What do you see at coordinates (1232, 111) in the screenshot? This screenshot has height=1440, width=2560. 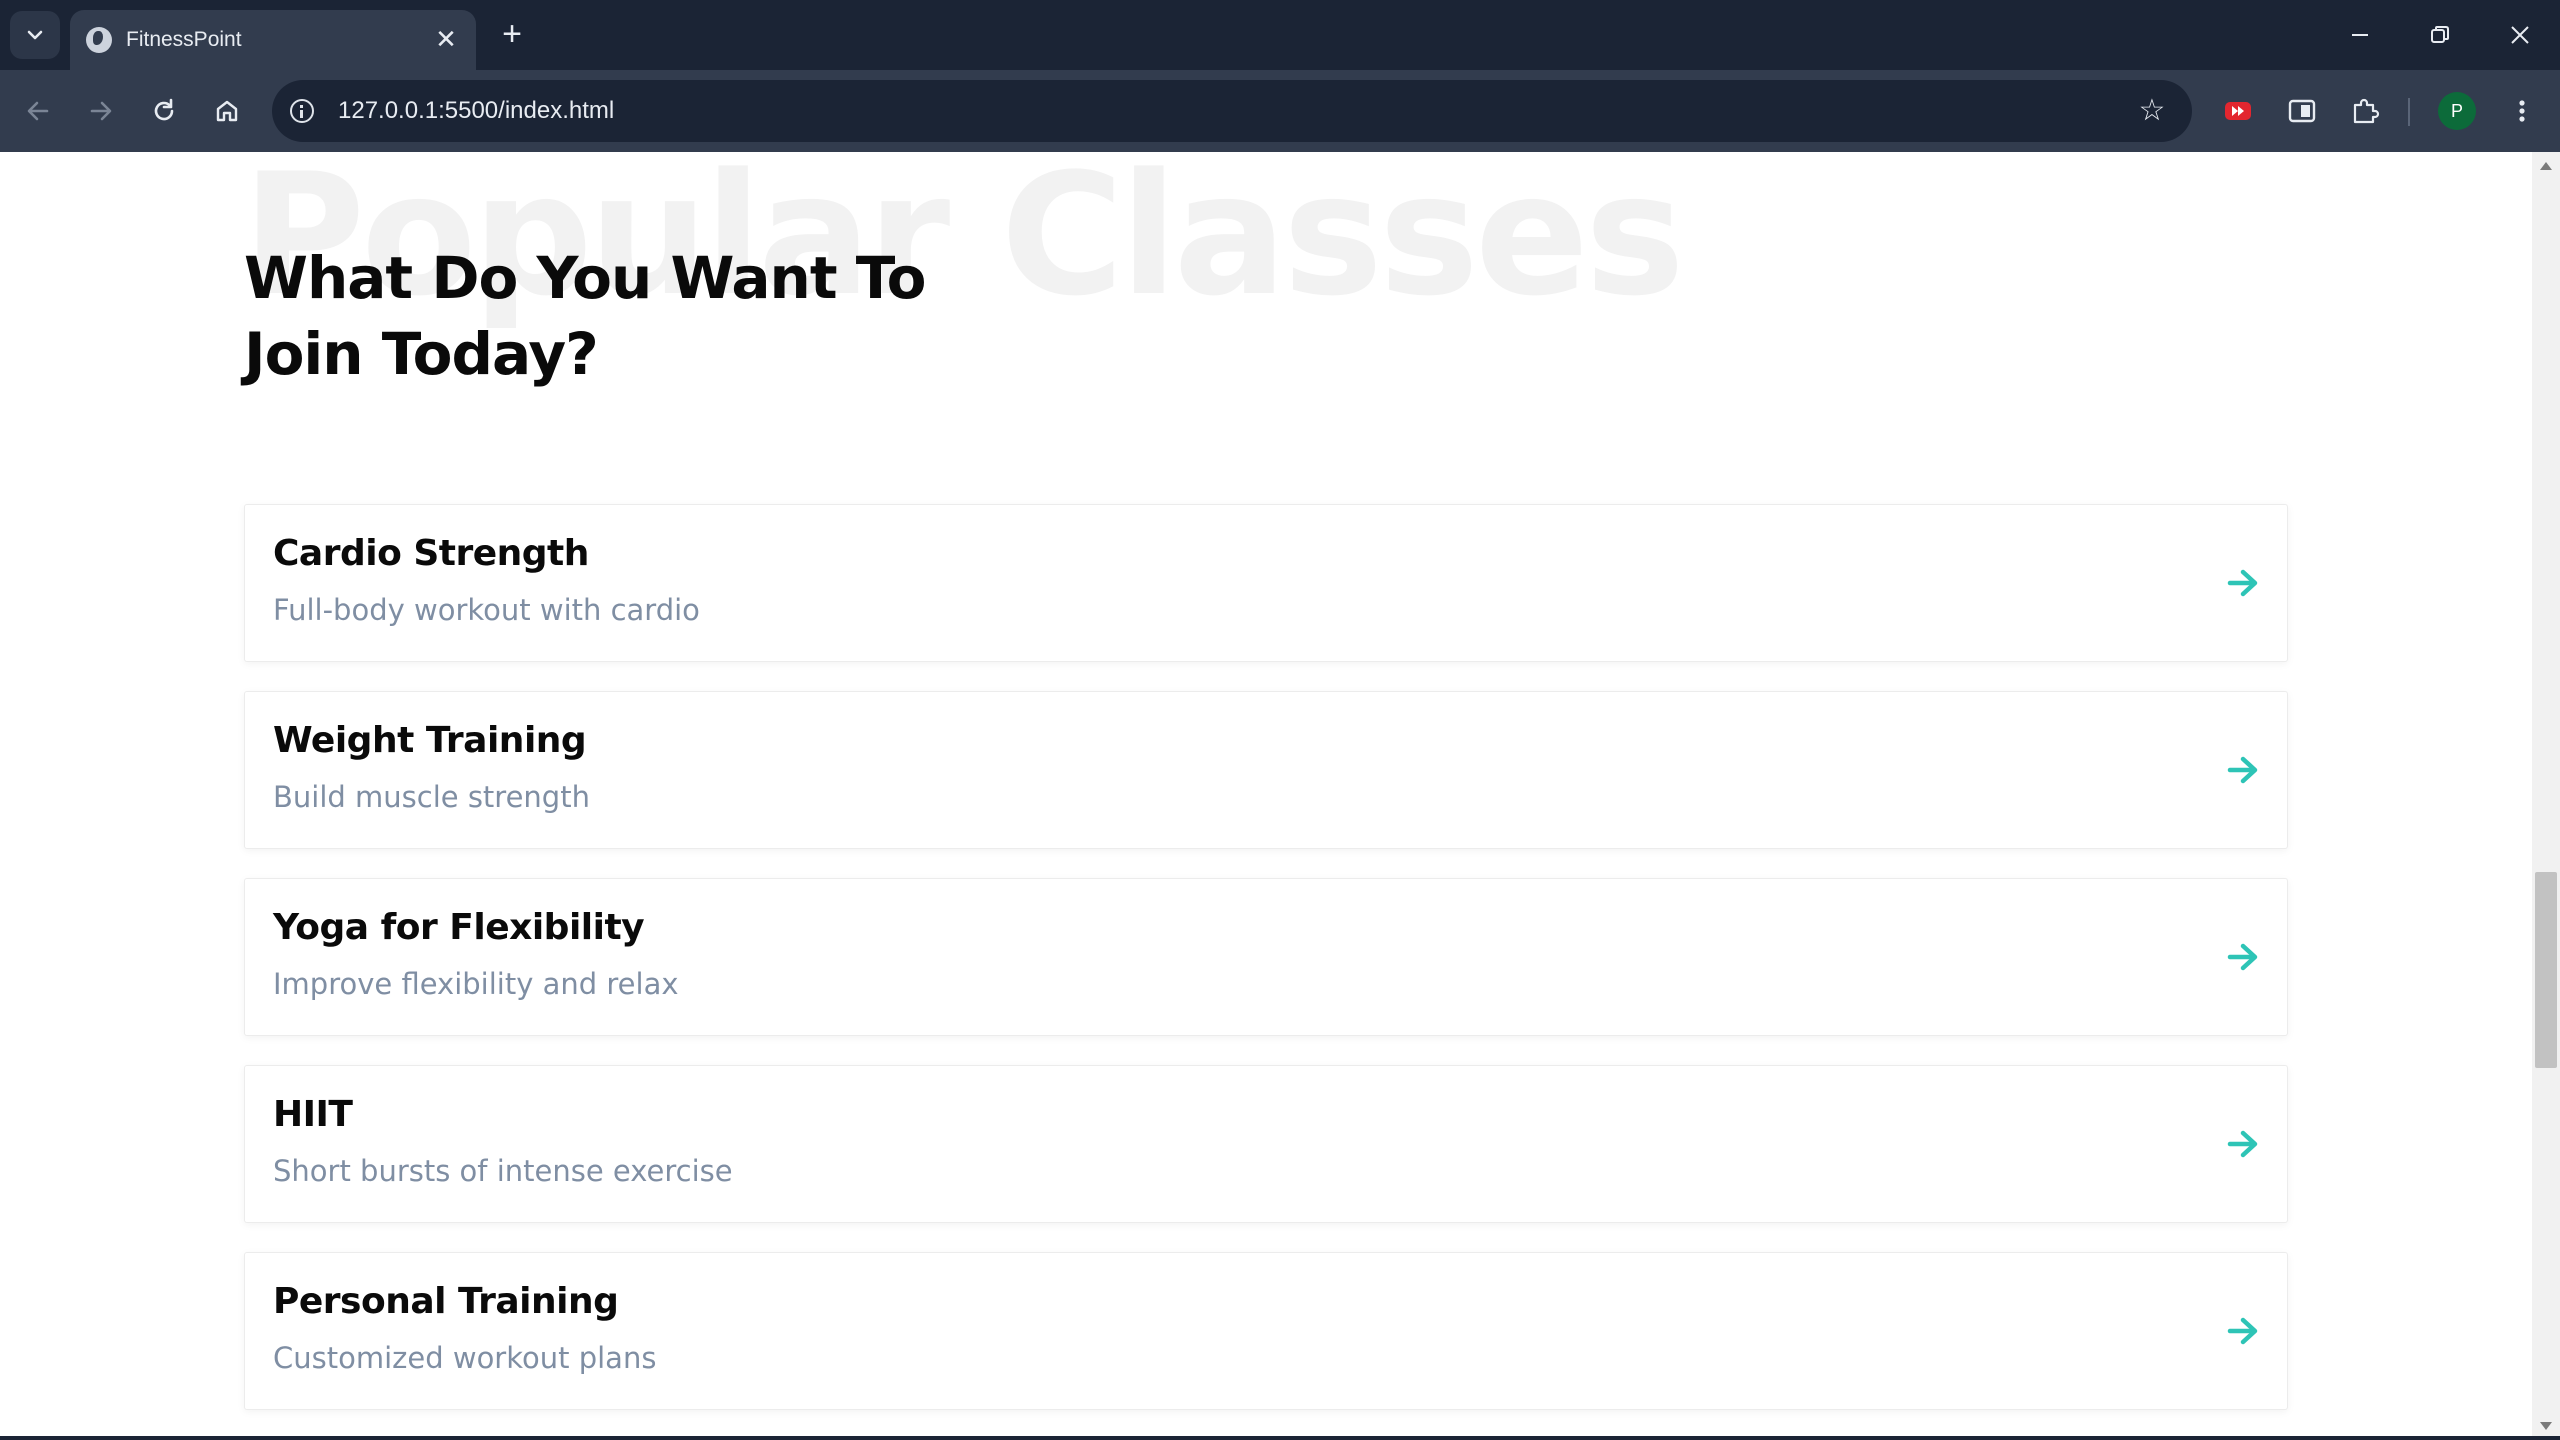 I see `address-bar: 127.0.0.1:5500/index.html ☆` at bounding box center [1232, 111].